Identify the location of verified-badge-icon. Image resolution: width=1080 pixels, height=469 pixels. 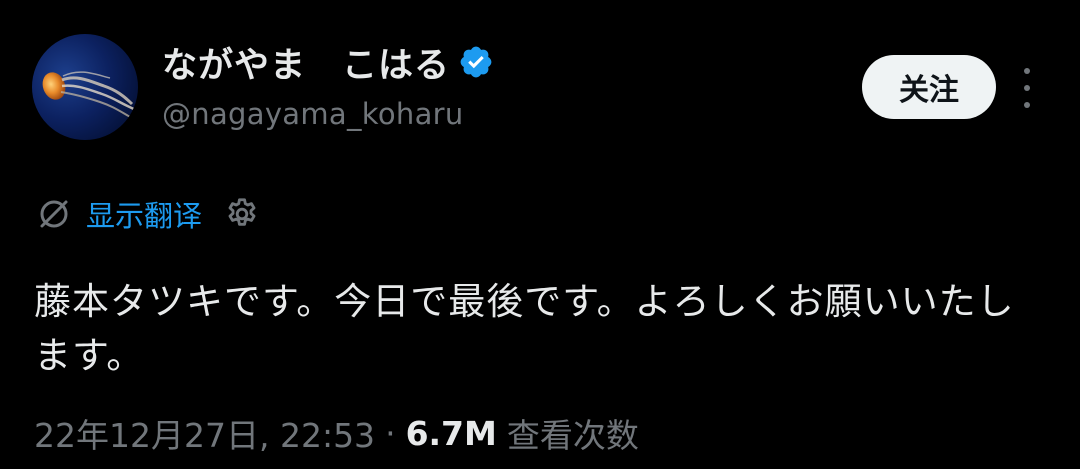
(476, 62).